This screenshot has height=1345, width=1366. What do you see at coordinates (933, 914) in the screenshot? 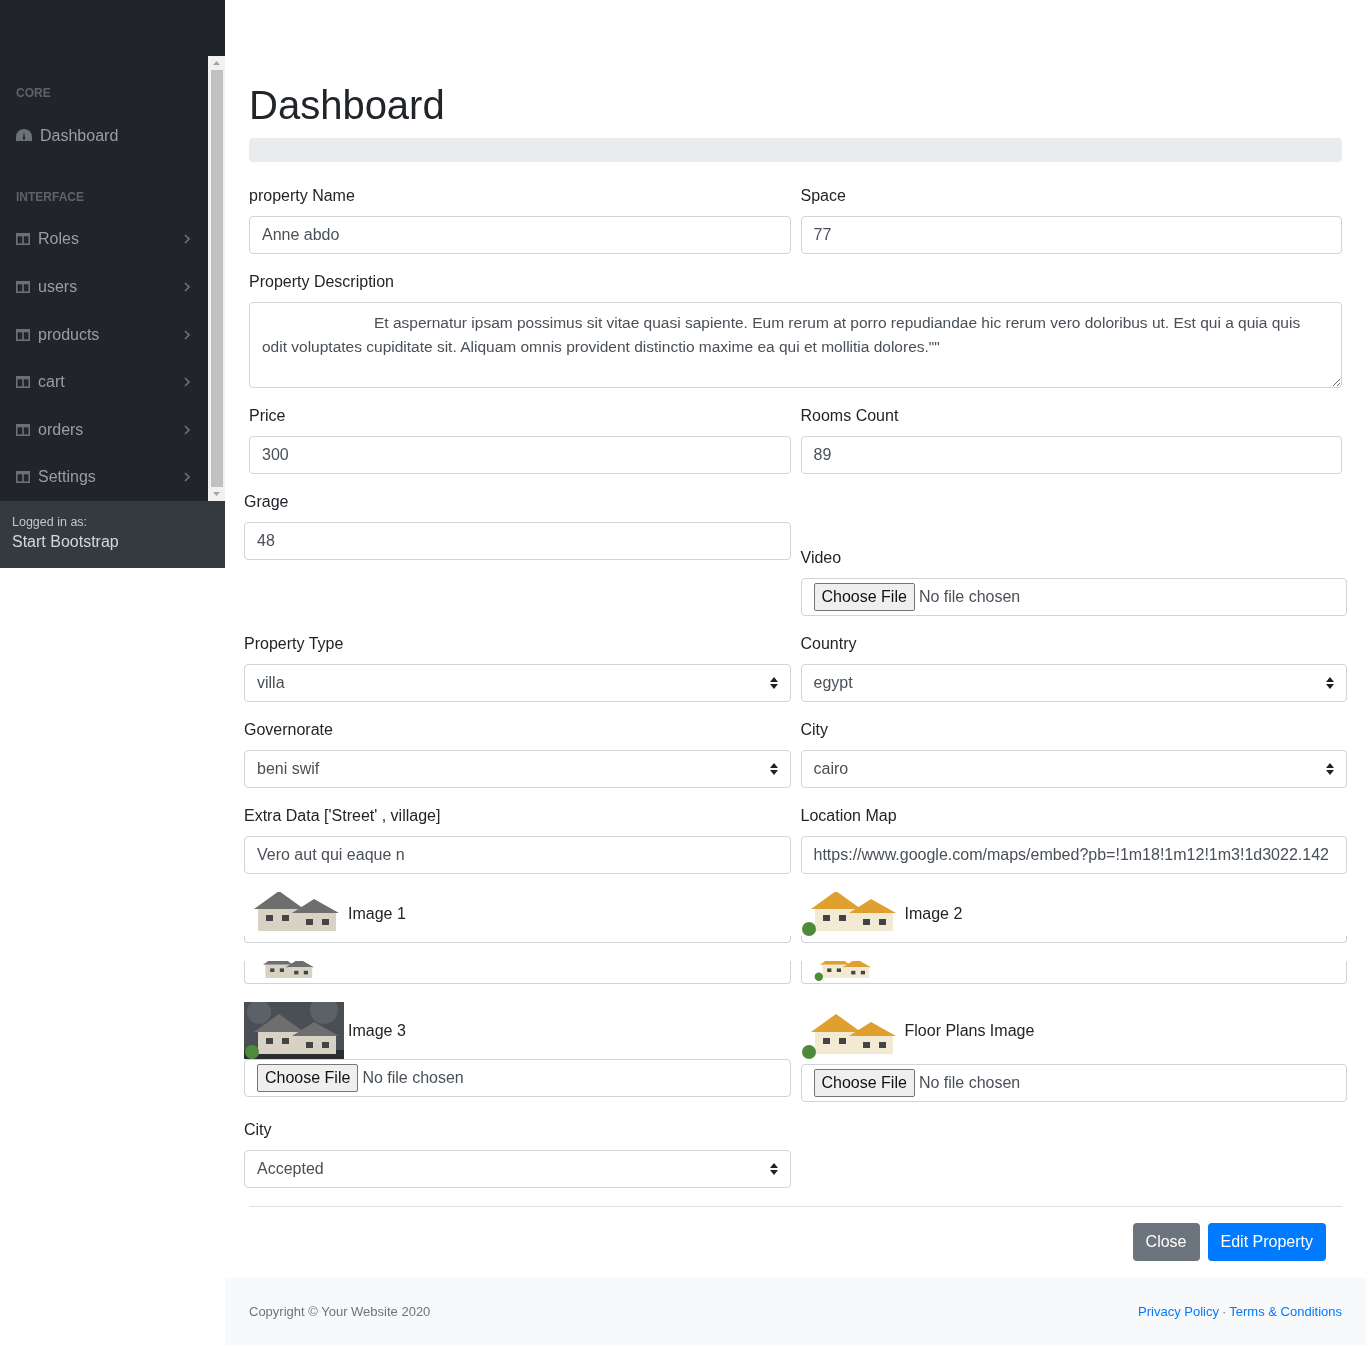
I see `image-label: Image 2` at bounding box center [933, 914].